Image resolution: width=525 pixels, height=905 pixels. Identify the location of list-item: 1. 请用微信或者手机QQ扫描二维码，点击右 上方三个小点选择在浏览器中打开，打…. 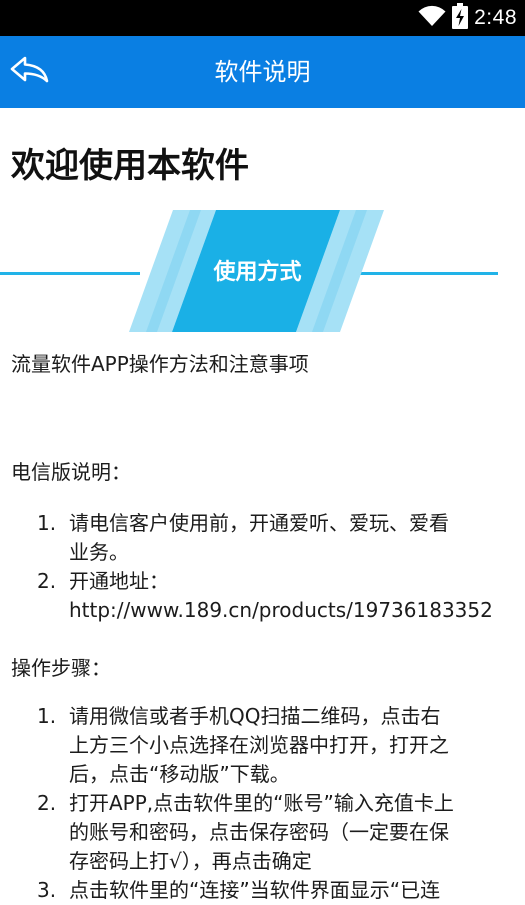
(227, 745).